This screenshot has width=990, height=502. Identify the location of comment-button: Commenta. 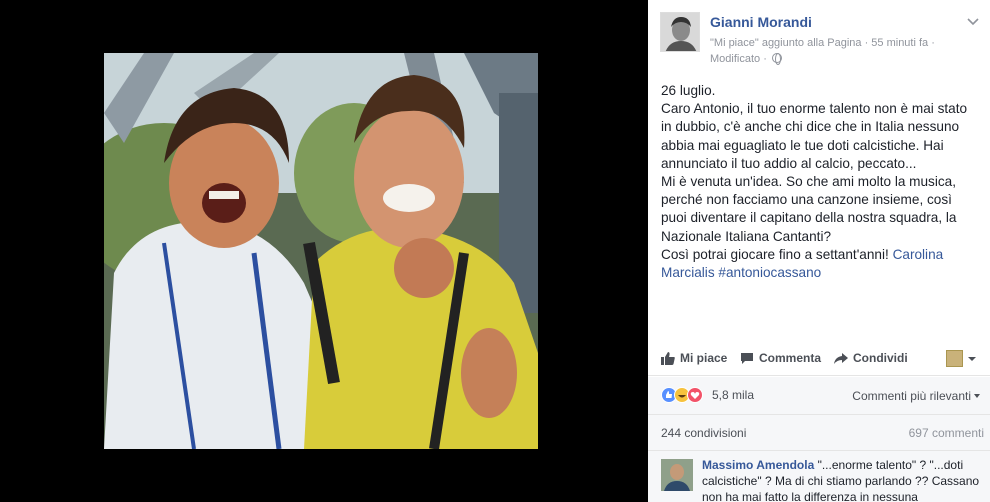
(780, 358).